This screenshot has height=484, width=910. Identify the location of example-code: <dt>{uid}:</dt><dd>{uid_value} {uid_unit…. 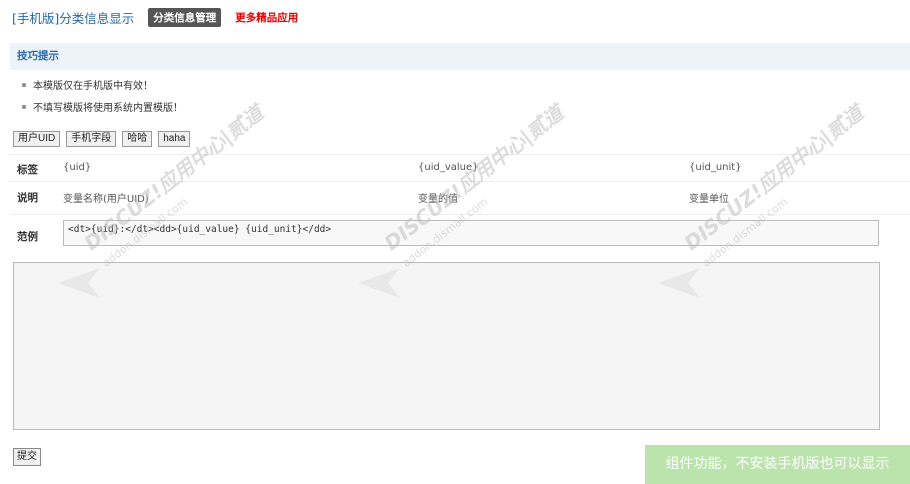
(471, 233).